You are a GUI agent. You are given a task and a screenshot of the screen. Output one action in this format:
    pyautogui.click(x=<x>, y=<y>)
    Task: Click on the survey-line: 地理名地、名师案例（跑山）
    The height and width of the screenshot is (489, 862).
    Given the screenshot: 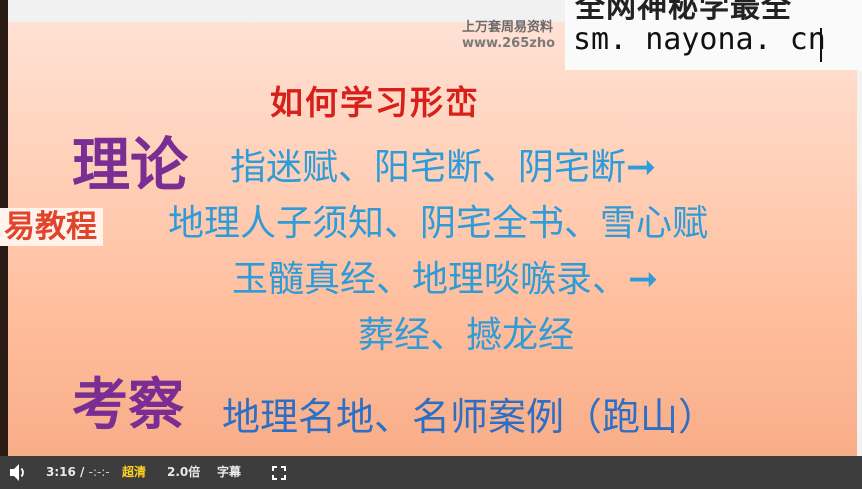 What is the action you would take?
    pyautogui.click(x=469, y=417)
    